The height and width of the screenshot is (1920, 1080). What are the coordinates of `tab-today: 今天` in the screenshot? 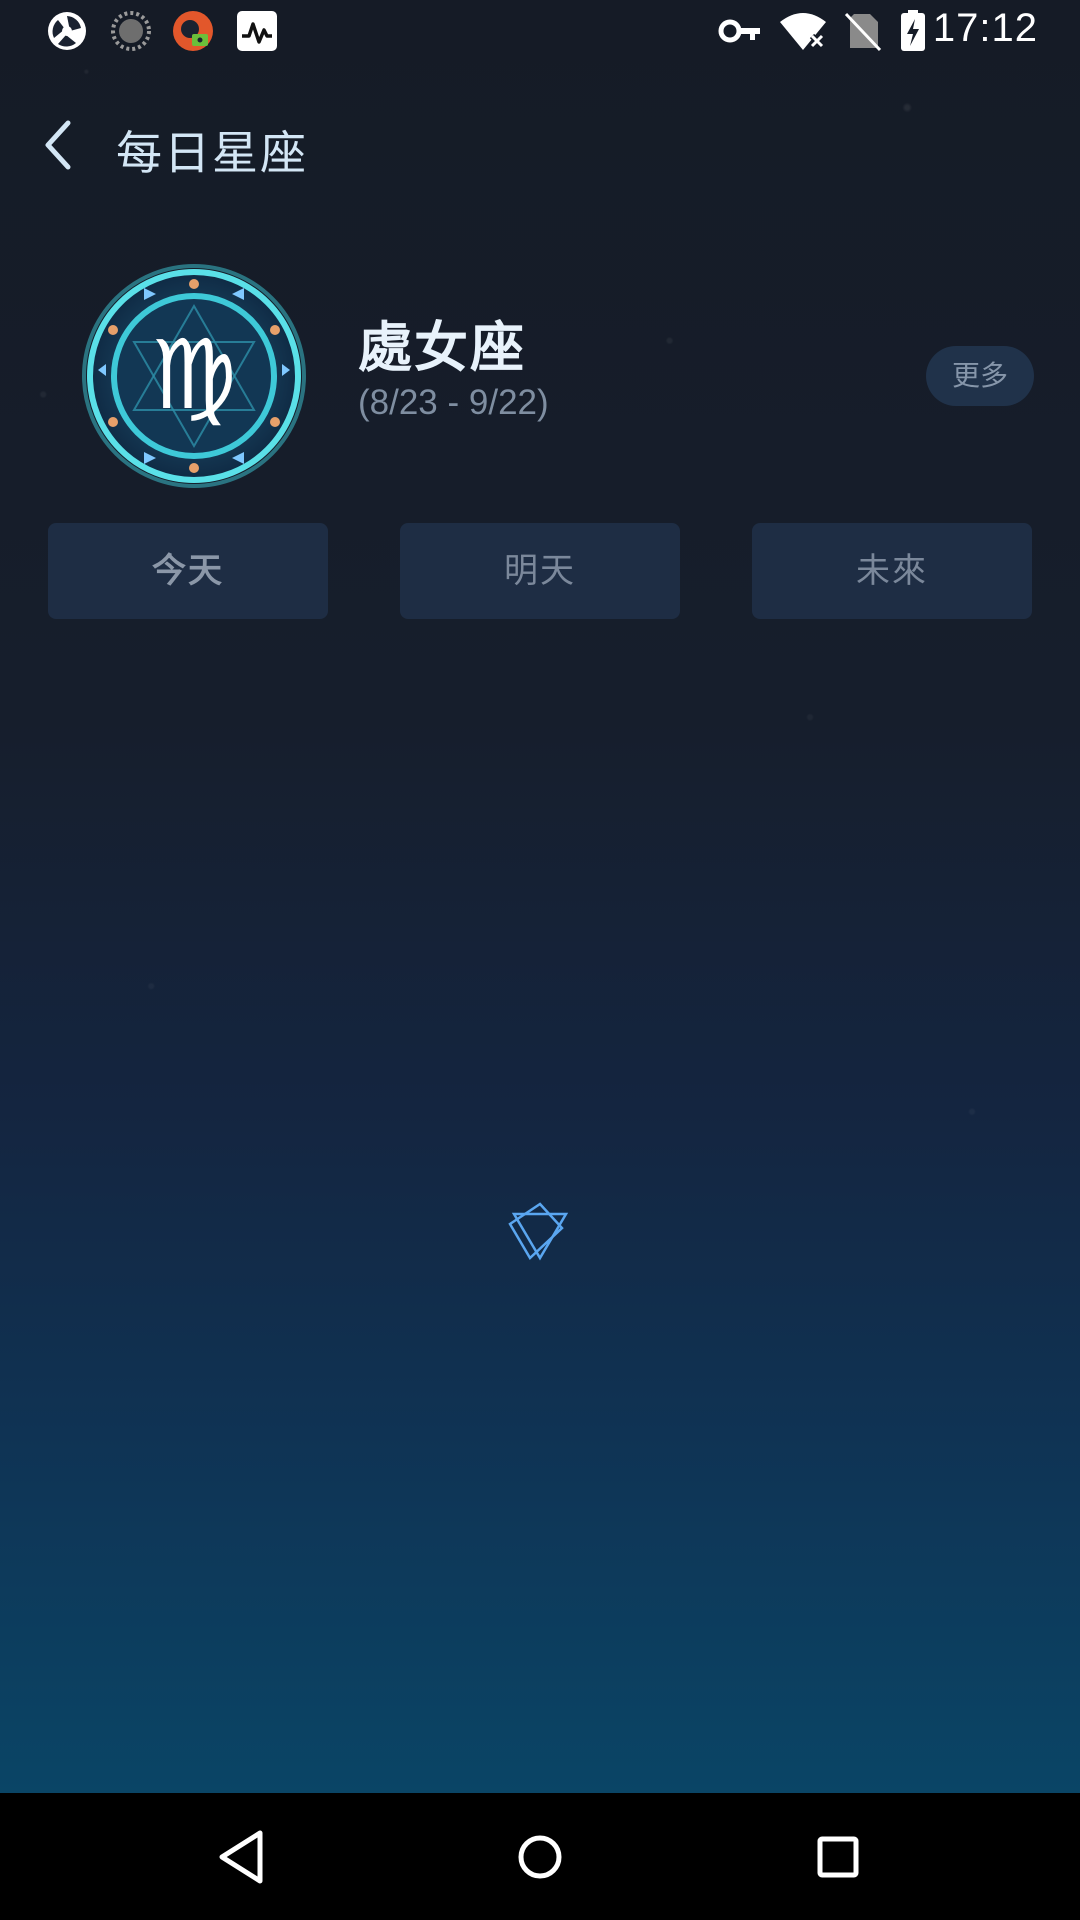 It's located at (188, 571).